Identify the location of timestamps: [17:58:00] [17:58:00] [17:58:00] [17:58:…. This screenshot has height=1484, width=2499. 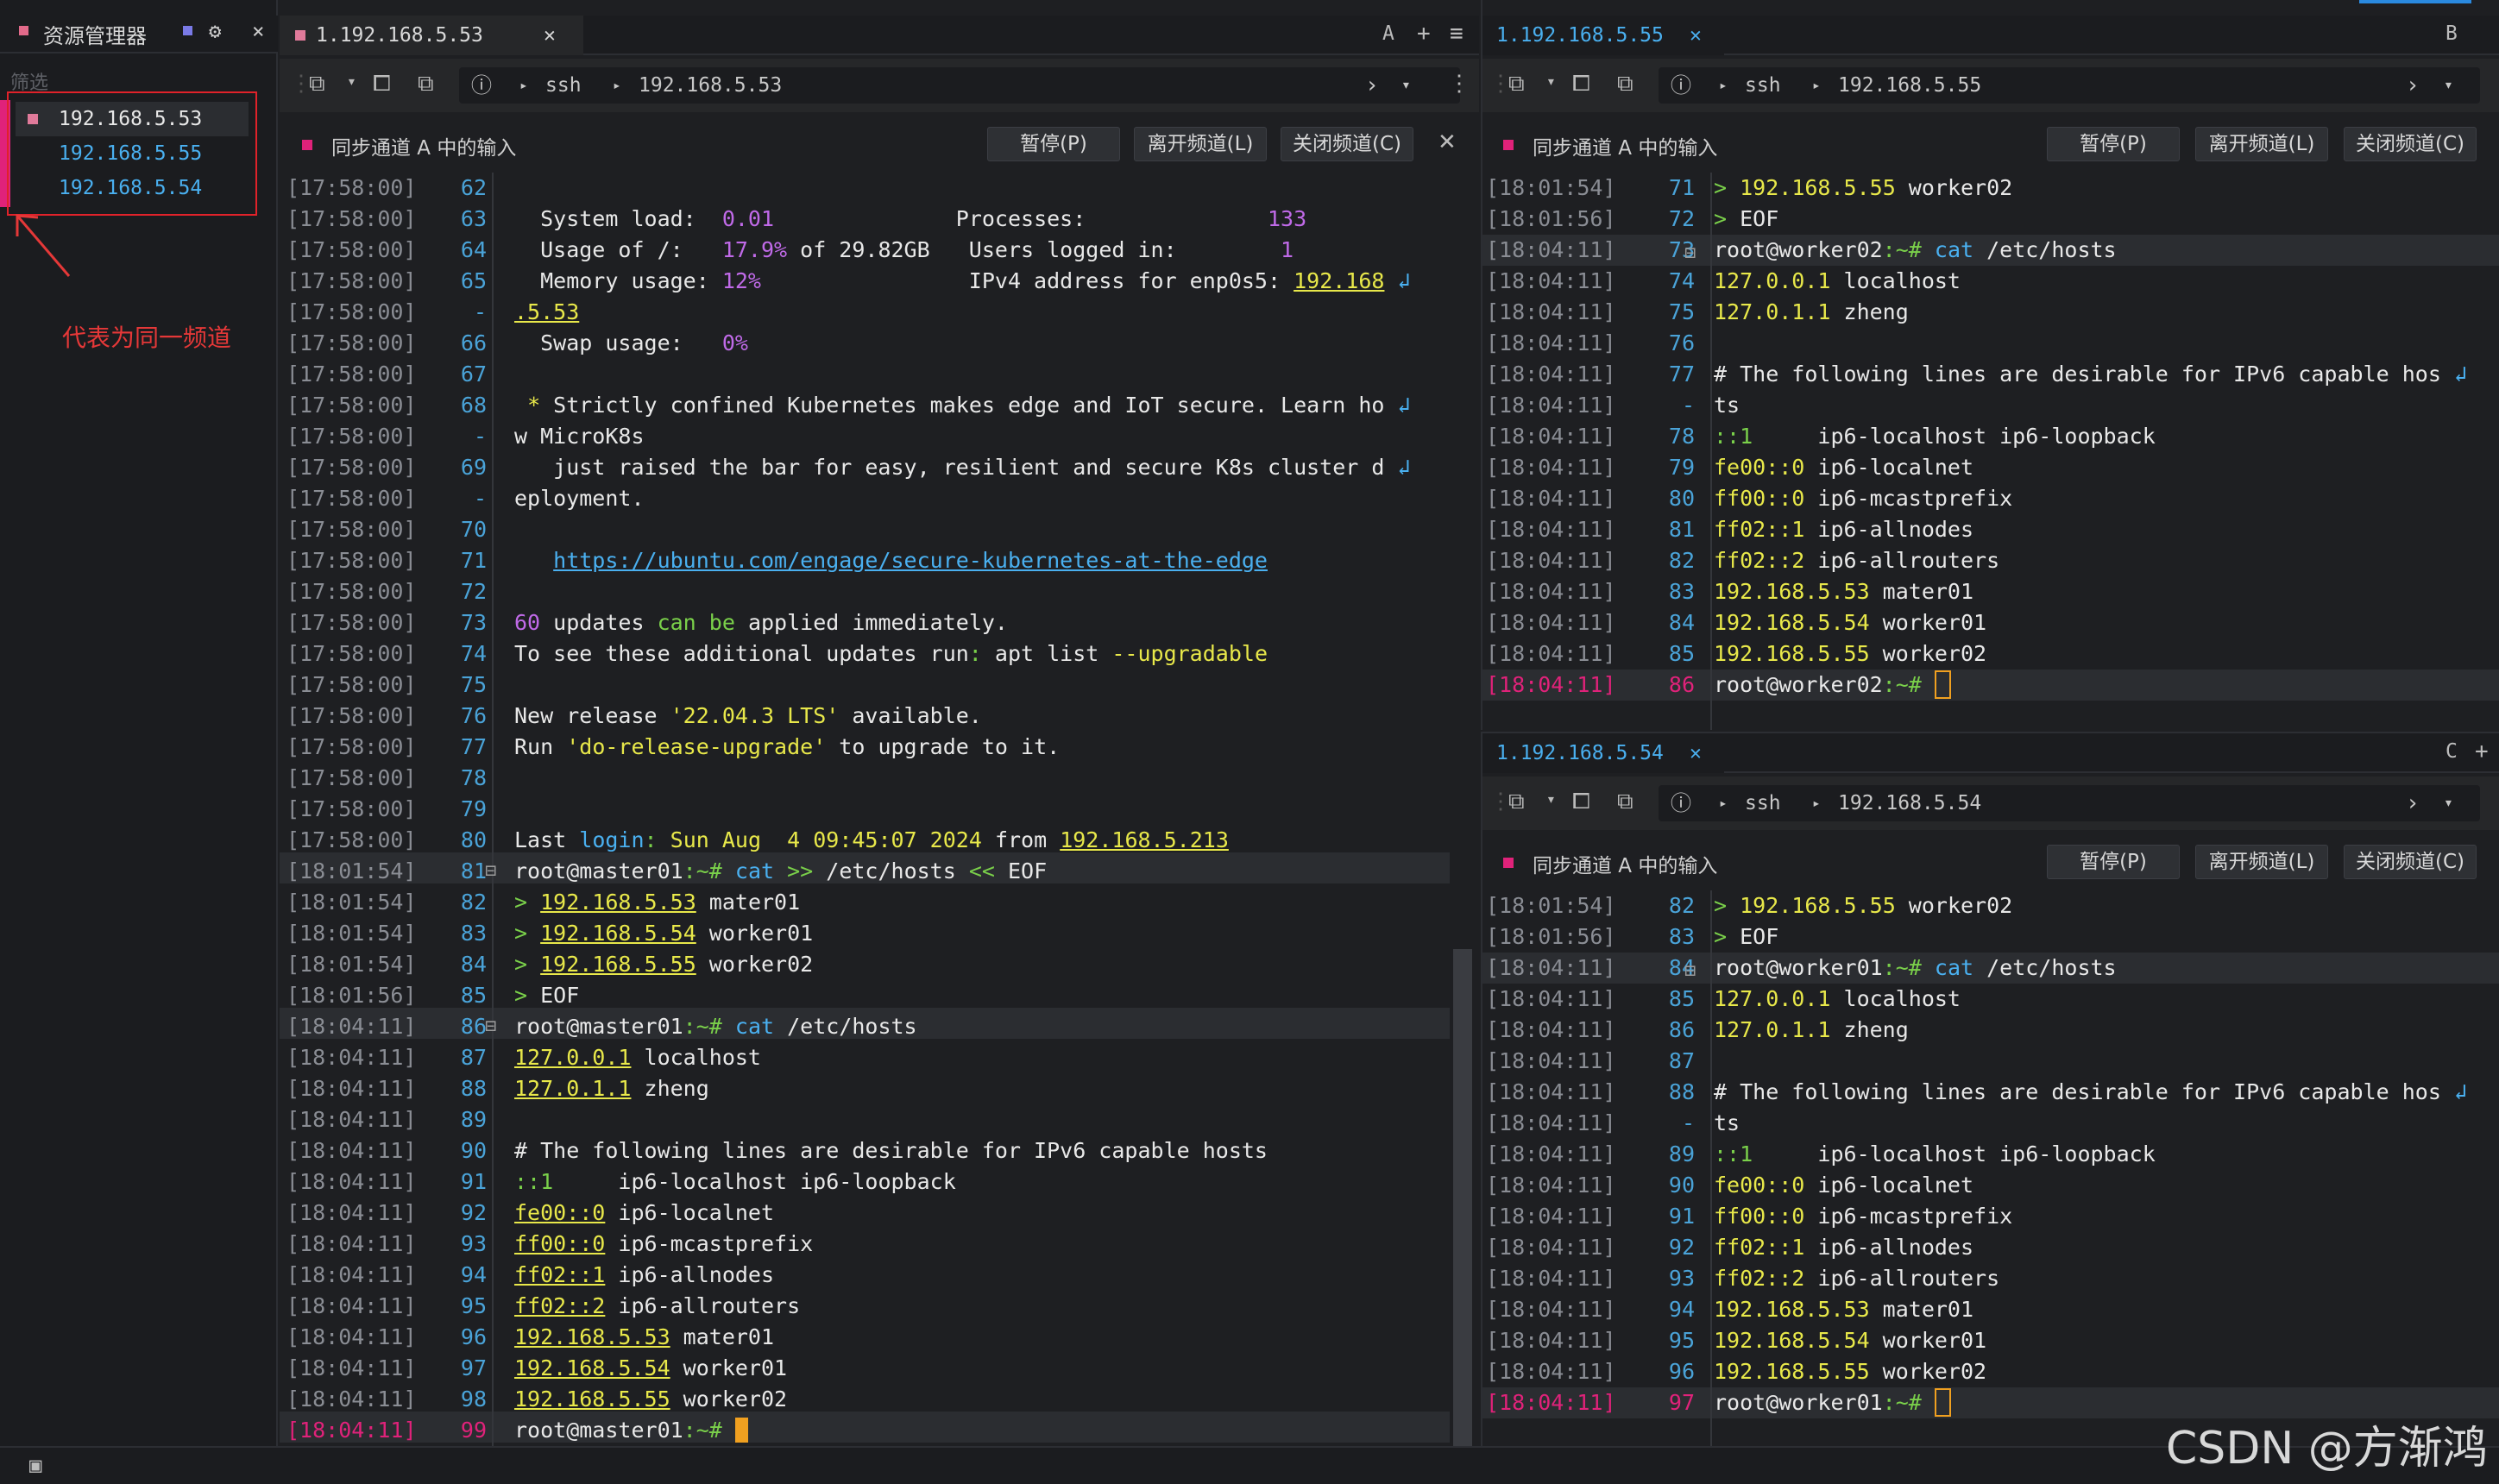
(351, 809).